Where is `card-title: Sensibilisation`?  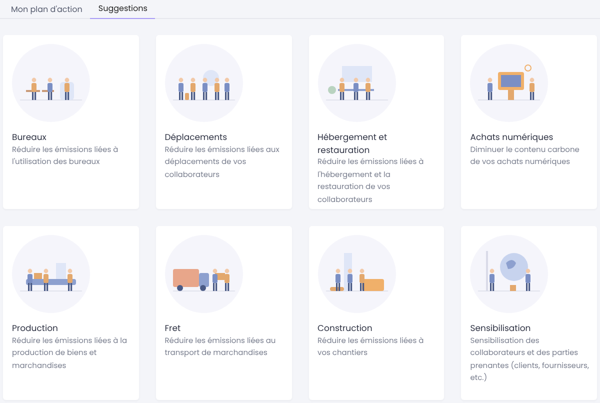 card-title: Sensibilisation is located at coordinates (501, 328).